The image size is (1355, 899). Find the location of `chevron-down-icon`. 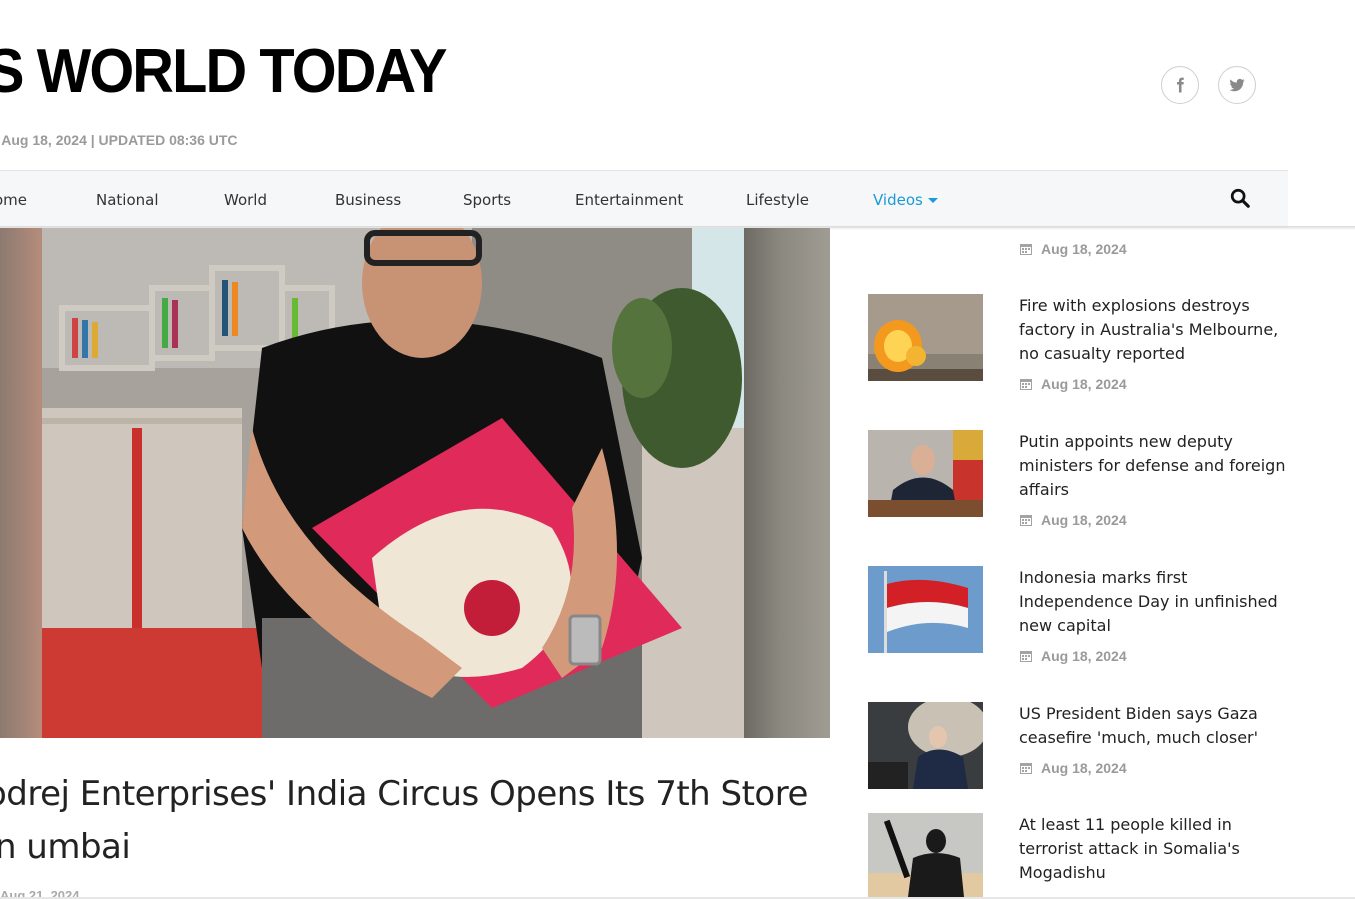

chevron-down-icon is located at coordinates (932, 200).